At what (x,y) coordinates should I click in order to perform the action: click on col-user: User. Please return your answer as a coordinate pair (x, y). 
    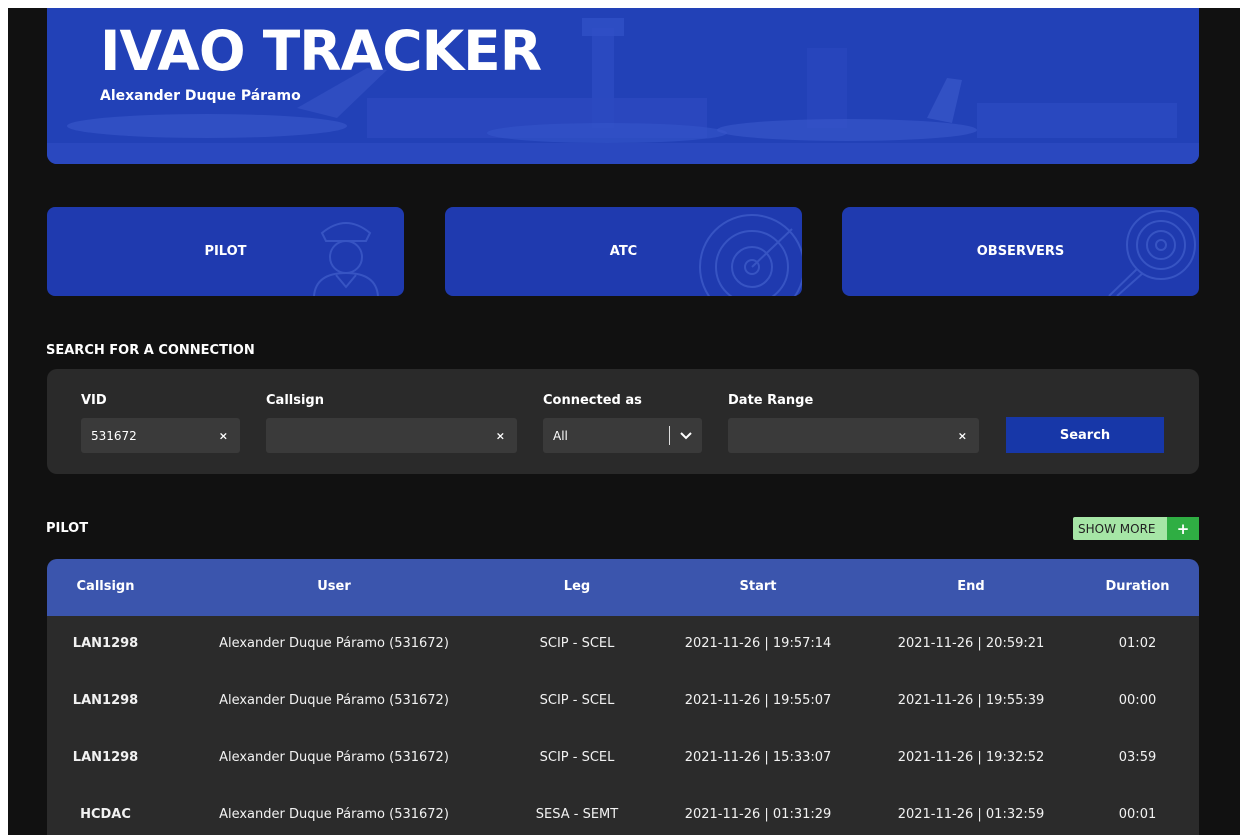
    Looking at the image, I should click on (334, 586).